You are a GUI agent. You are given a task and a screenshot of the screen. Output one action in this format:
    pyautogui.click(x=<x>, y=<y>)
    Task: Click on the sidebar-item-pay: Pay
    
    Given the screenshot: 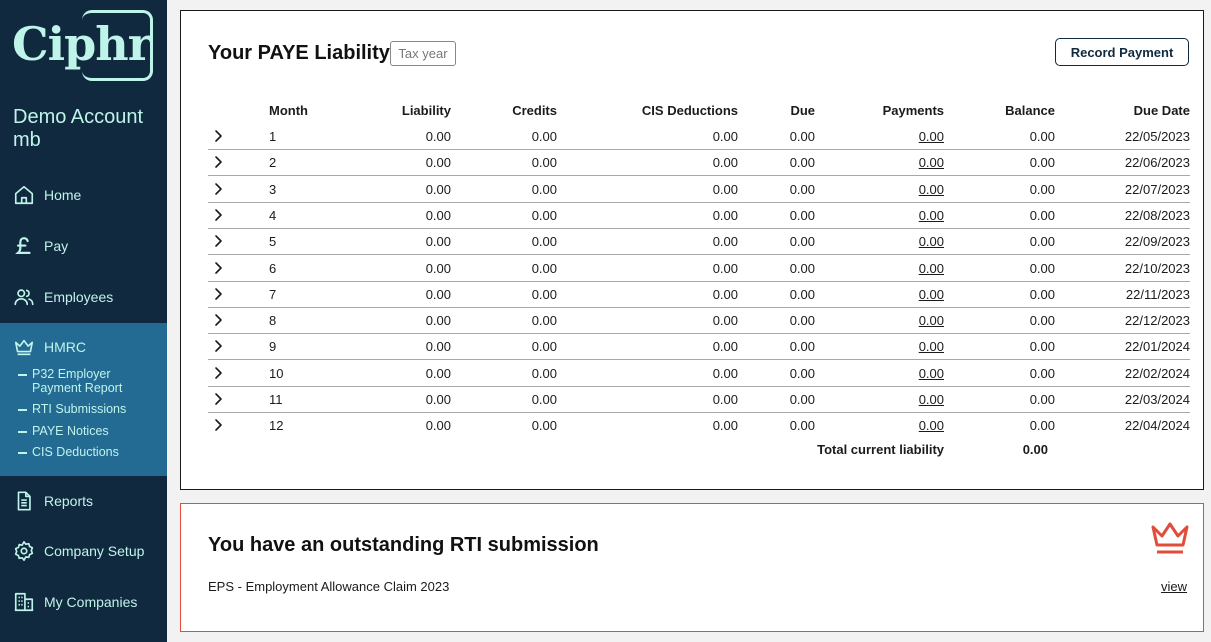 What is the action you would take?
    pyautogui.click(x=83, y=246)
    